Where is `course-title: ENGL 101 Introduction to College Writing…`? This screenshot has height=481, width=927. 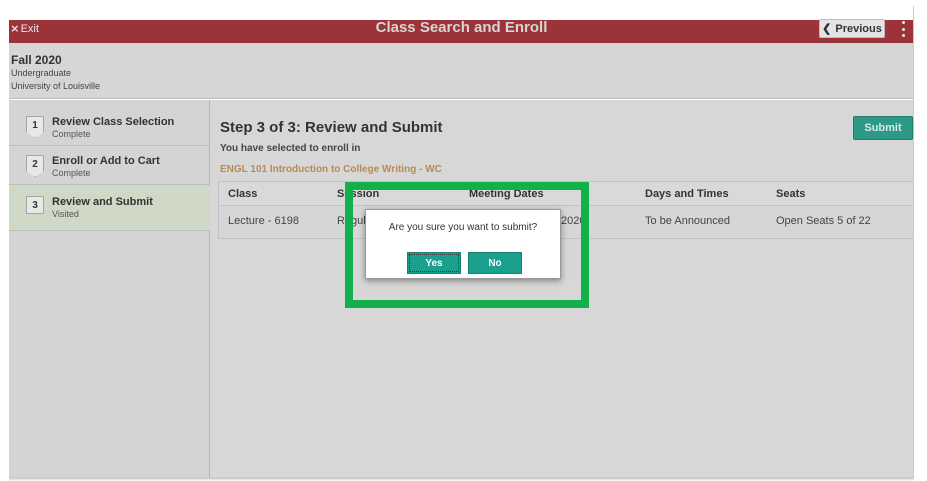 course-title: ENGL 101 Introduction to College Writing… is located at coordinates (331, 169).